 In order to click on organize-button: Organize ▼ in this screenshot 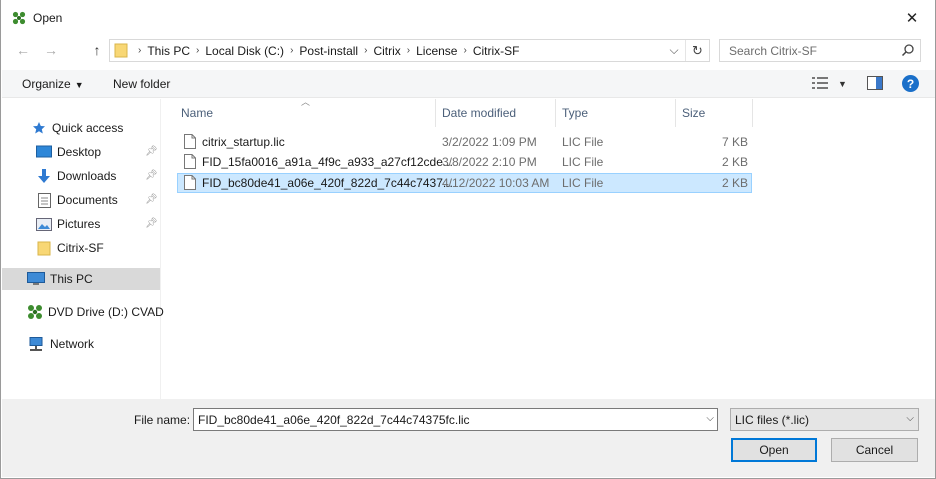, I will do `click(53, 84)`.